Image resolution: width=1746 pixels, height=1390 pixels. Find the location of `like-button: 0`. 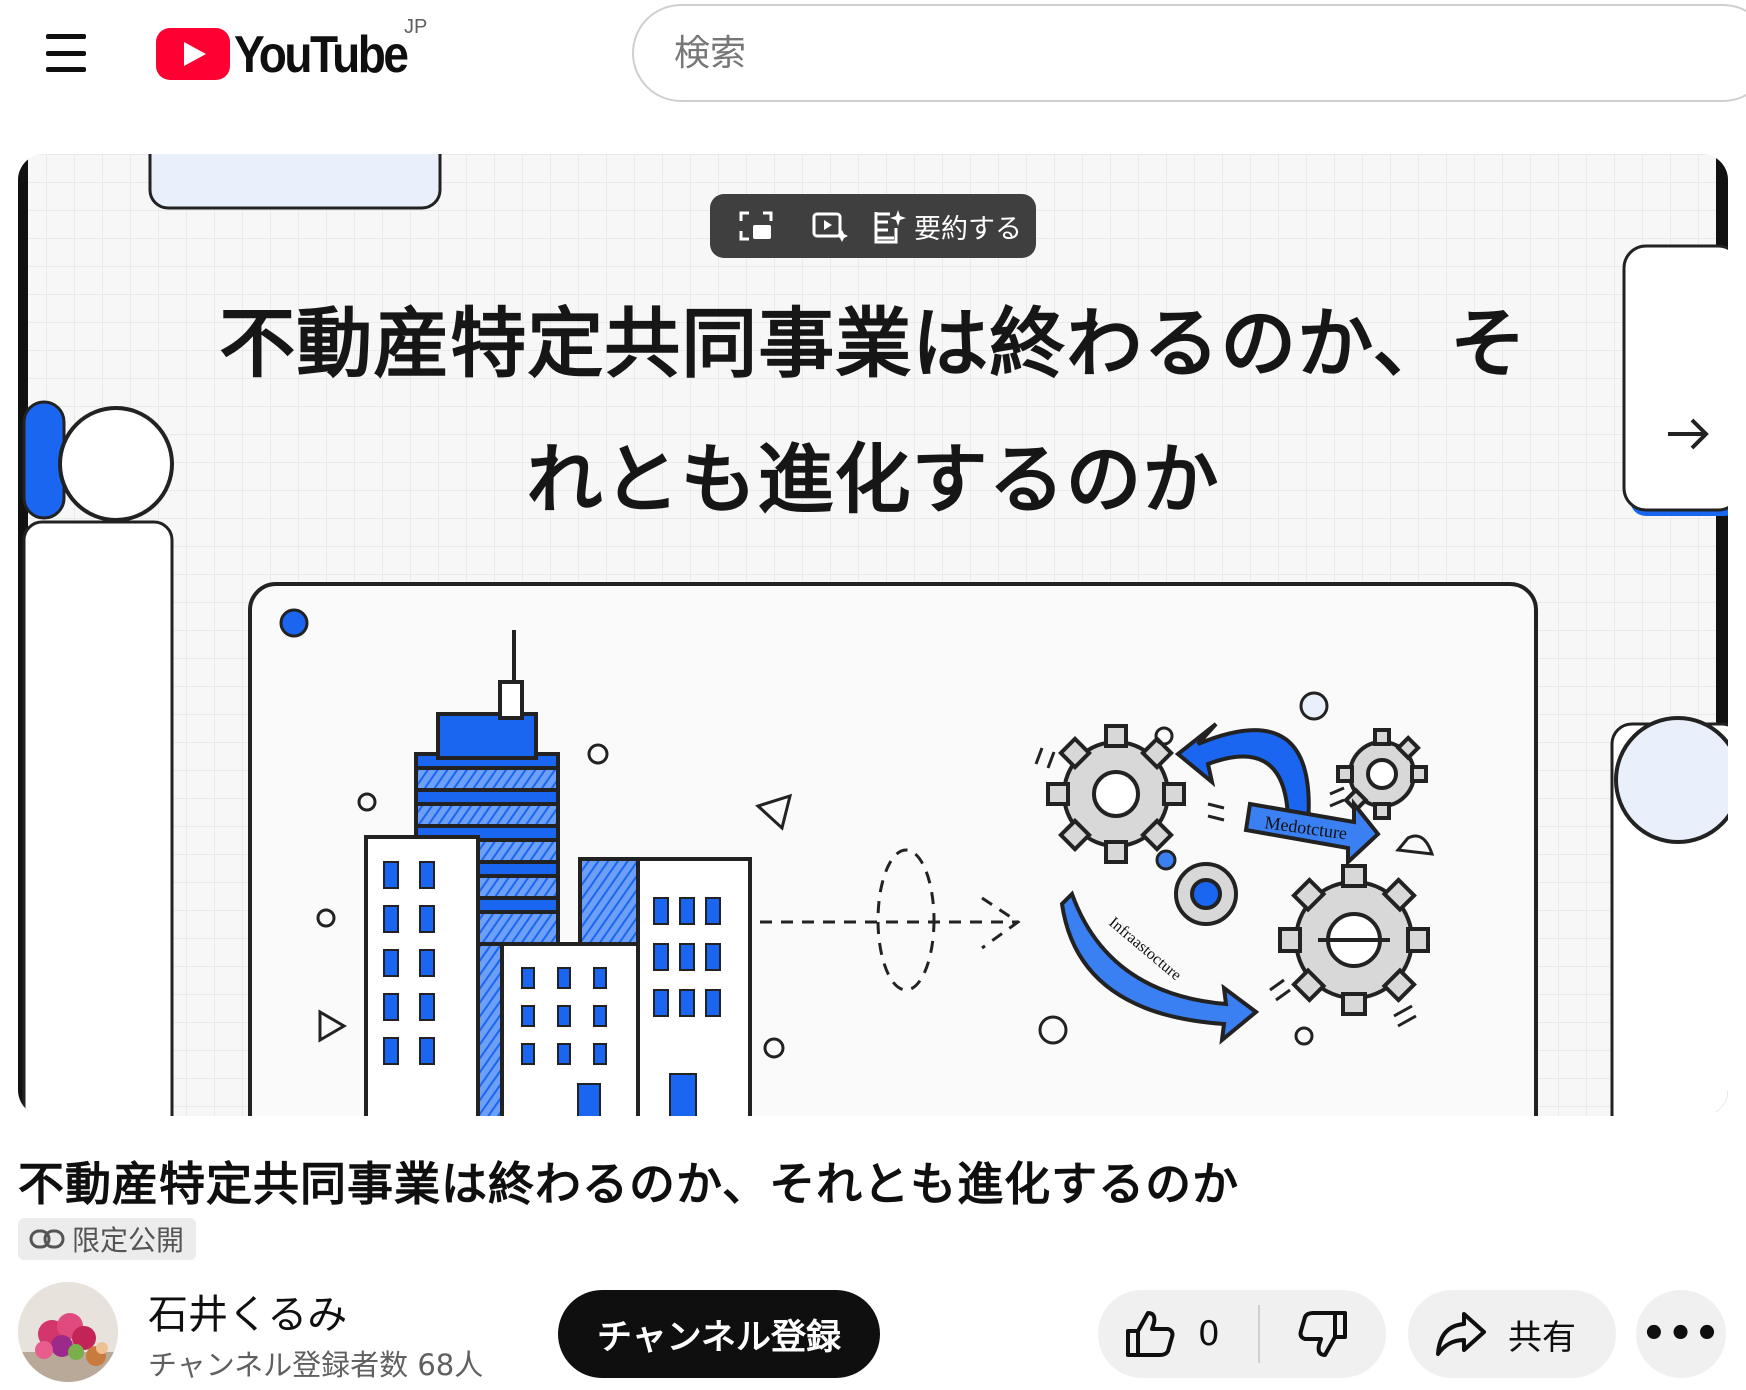

like-button: 0 is located at coordinates (1178, 1334).